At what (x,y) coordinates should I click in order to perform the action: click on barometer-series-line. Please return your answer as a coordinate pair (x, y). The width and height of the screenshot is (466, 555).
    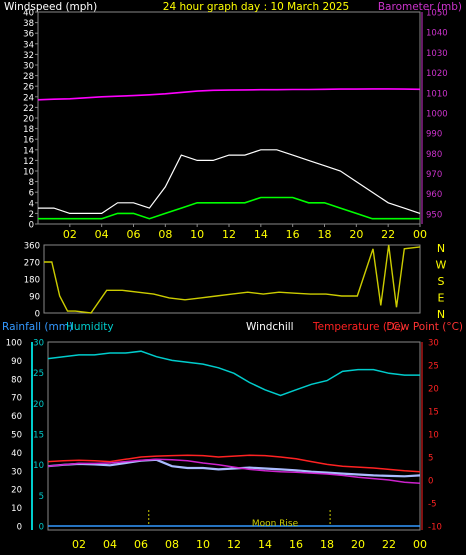
    Looking at the image, I should click on (229, 94).